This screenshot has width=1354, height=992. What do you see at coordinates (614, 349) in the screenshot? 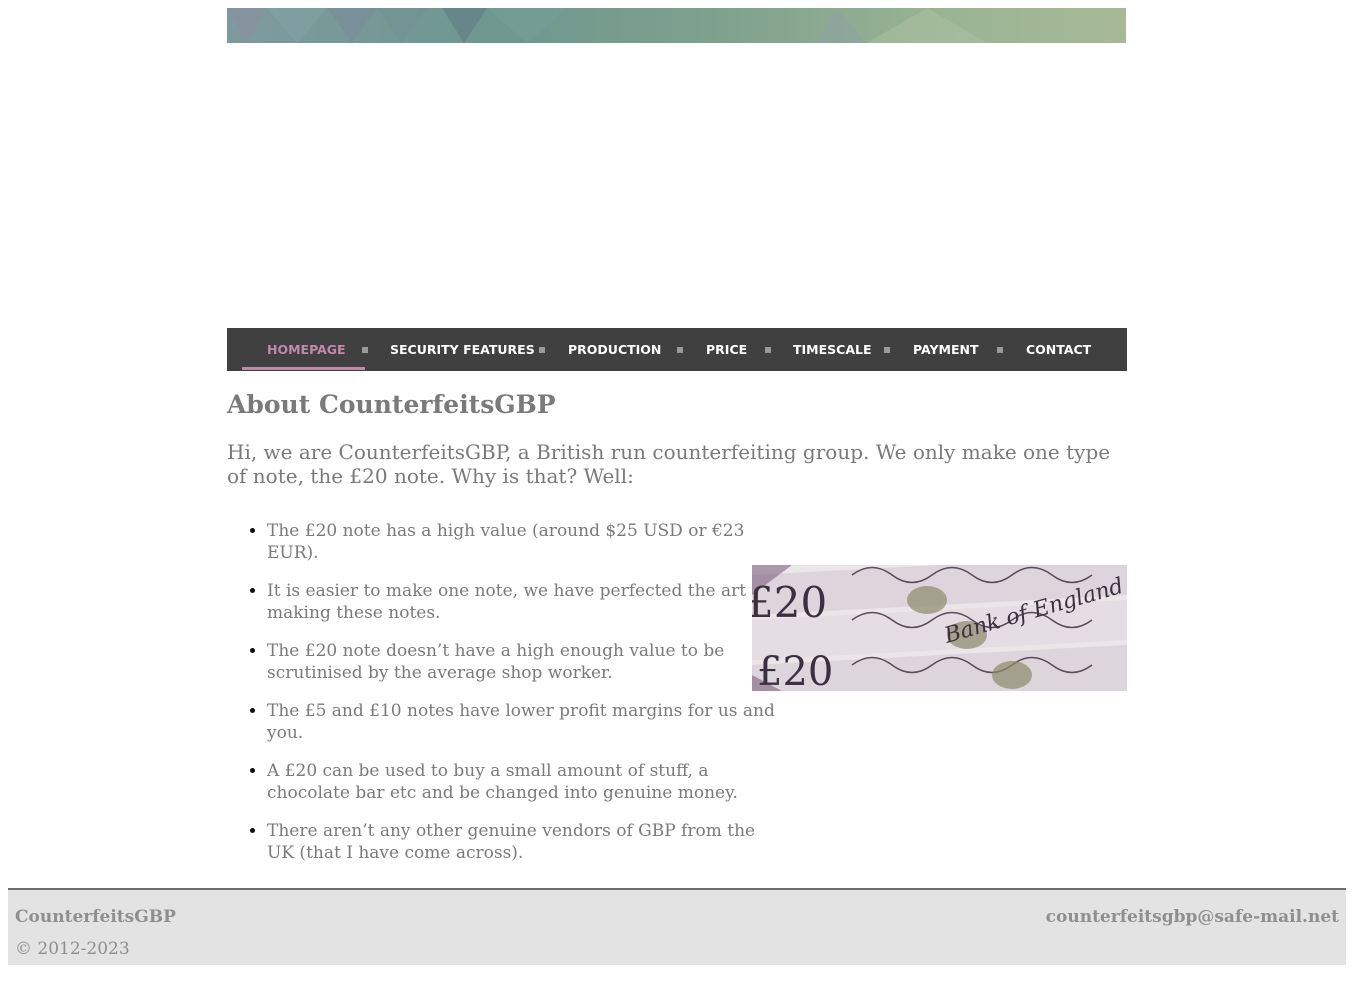
I see `nav-item-production: PRODUCTION` at bounding box center [614, 349].